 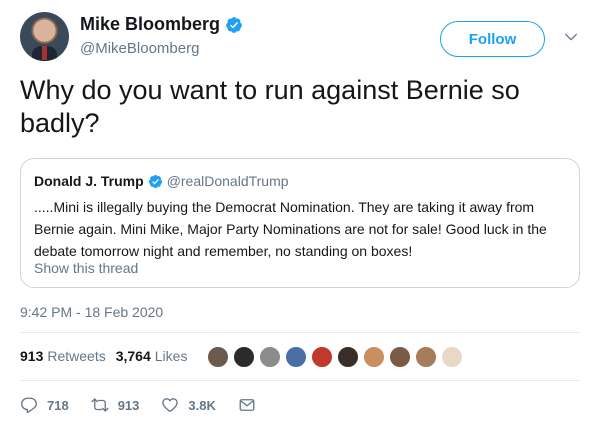 I want to click on author-display-name: Mike Bloomberg, so click(x=150, y=24).